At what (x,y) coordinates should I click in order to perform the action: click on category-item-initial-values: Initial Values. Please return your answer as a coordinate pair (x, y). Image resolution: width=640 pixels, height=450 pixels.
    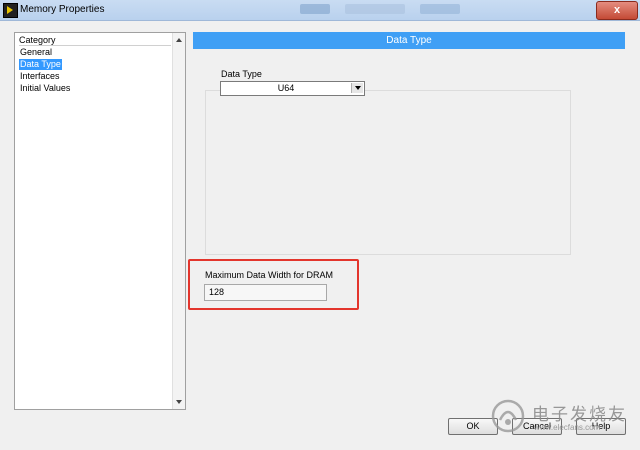
    Looking at the image, I should click on (45, 88).